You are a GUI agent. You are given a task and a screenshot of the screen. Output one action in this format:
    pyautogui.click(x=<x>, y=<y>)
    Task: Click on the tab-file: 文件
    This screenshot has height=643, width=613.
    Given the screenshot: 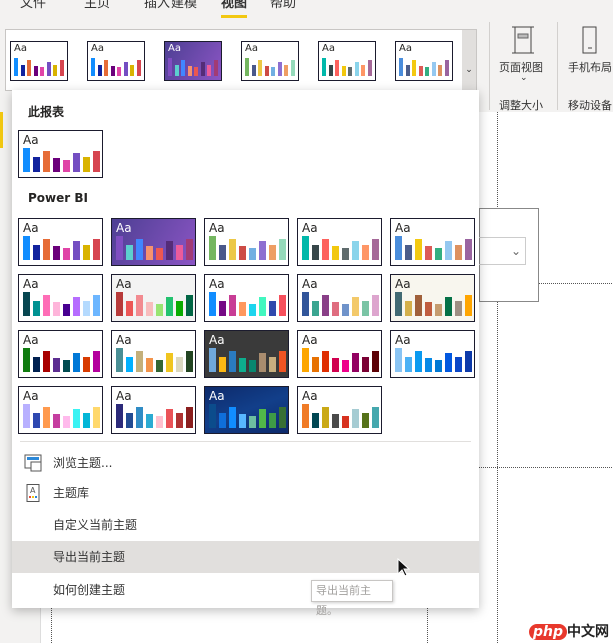 What is the action you would take?
    pyautogui.click(x=33, y=5)
    